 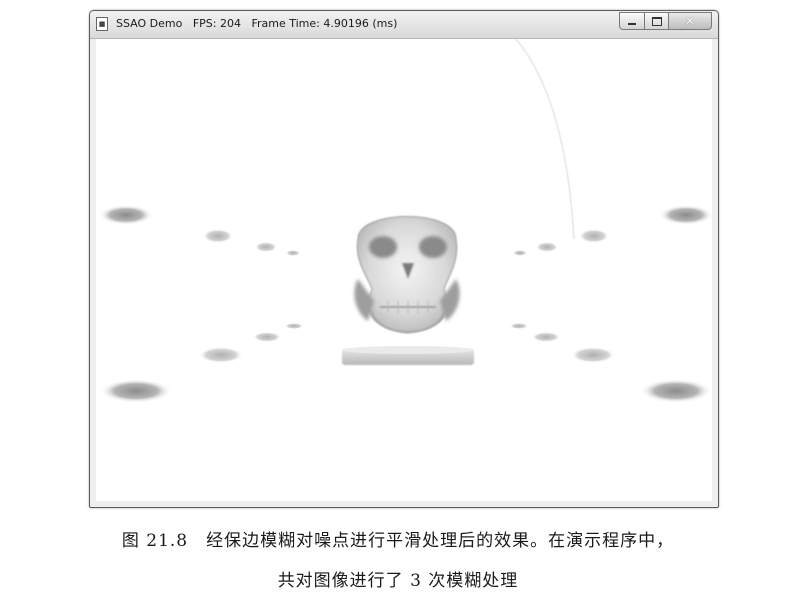 I want to click on caption-buttons: ✕, so click(x=665, y=21).